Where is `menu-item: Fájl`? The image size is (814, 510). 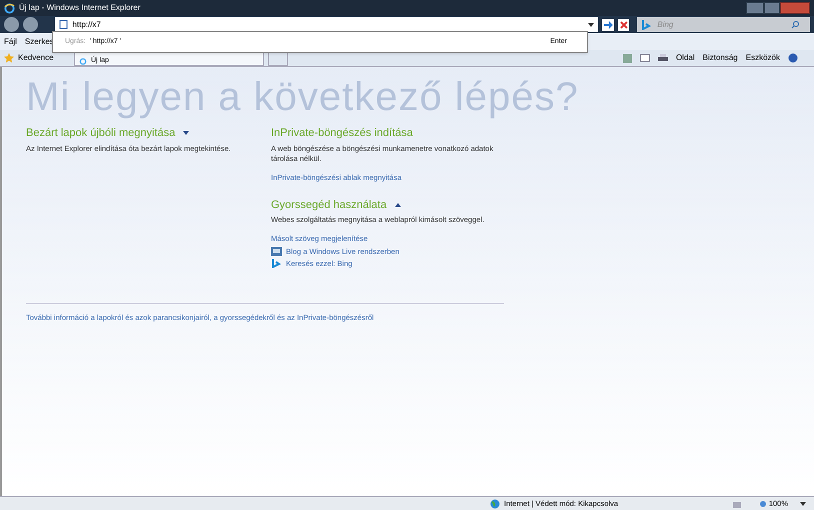
menu-item: Fájl is located at coordinates (10, 42).